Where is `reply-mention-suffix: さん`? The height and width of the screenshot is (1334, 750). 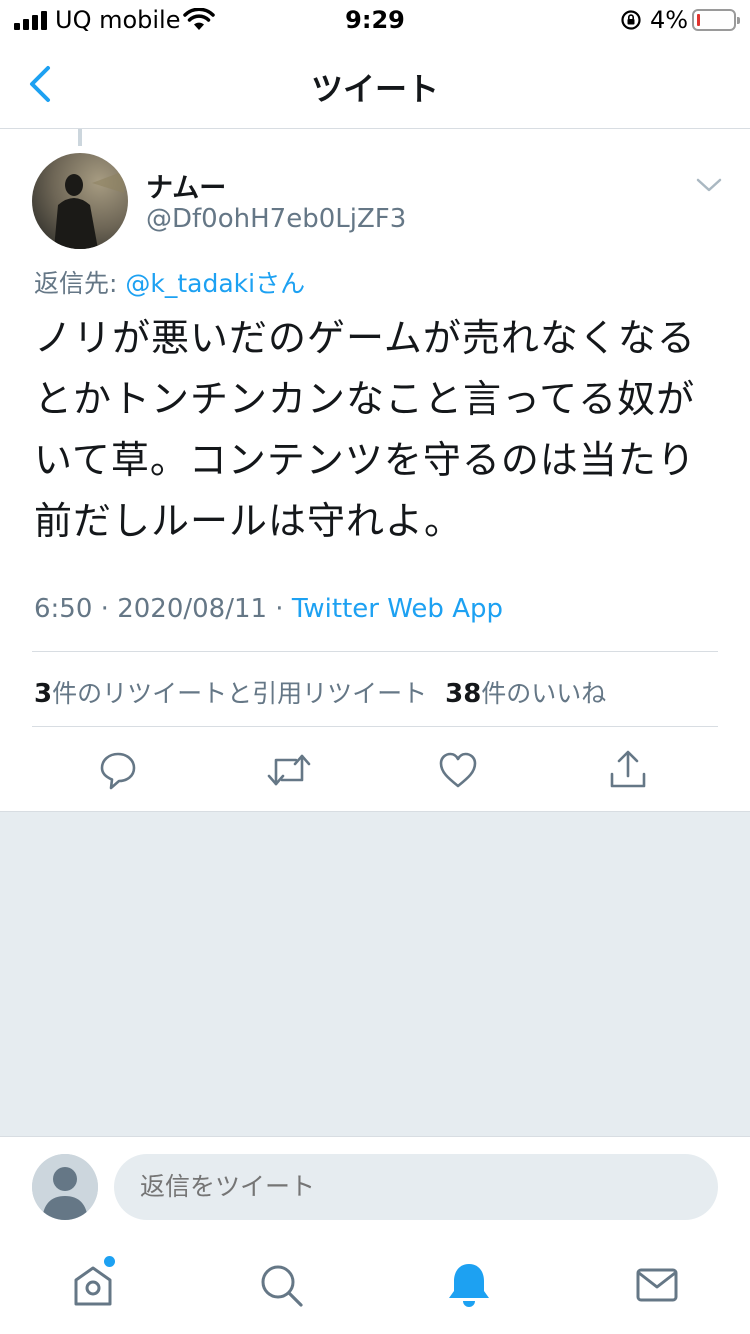 reply-mention-suffix: さん is located at coordinates (280, 283).